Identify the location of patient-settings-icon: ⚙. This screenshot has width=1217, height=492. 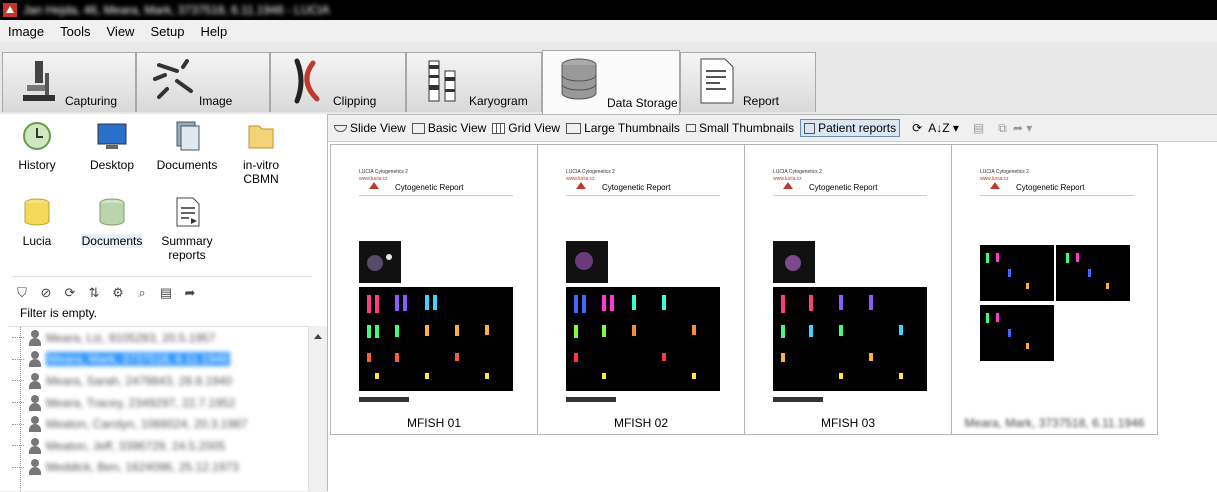
(118, 293).